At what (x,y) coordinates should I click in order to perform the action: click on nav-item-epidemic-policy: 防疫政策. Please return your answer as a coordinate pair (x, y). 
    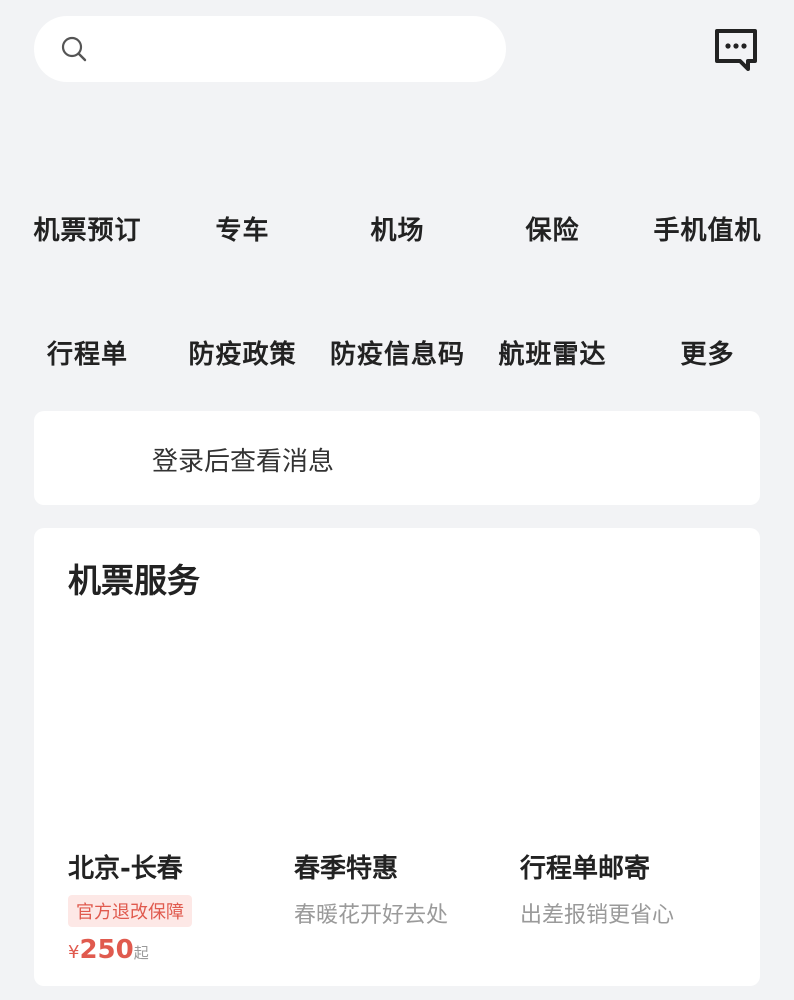
    Looking at the image, I should click on (242, 352).